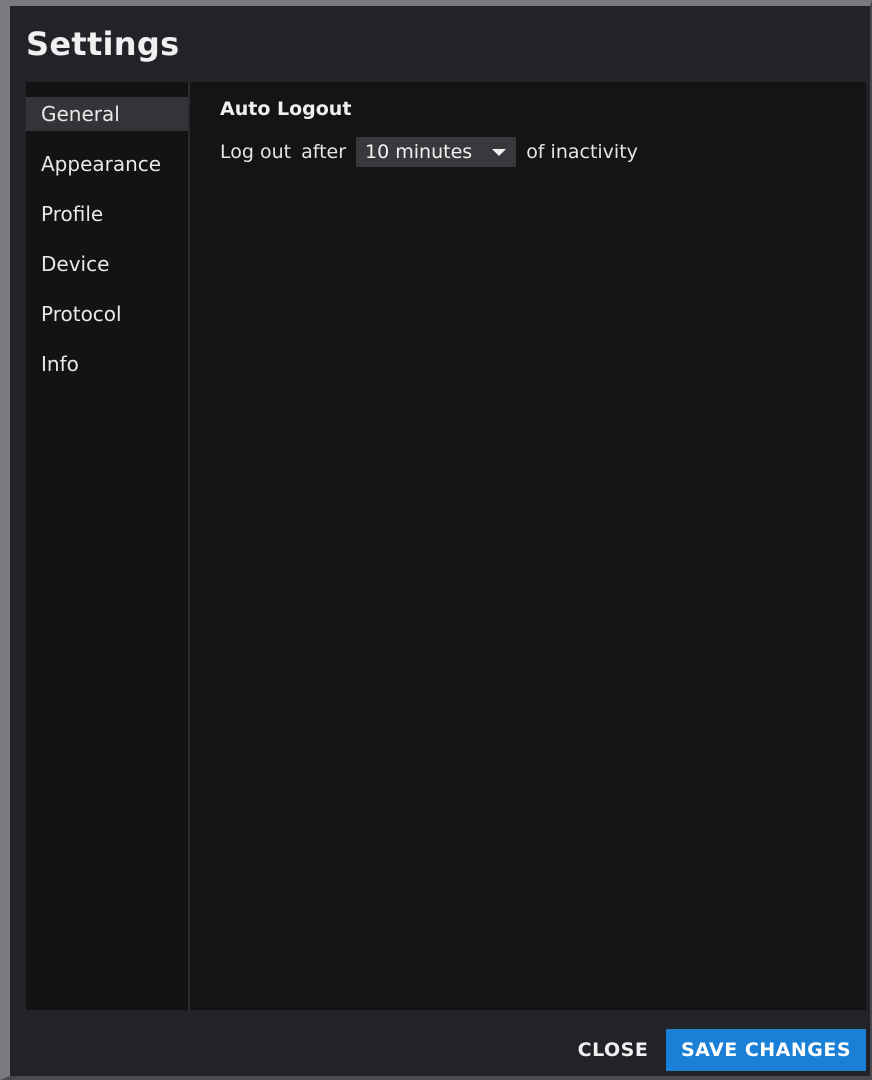 This screenshot has height=1080, width=872. I want to click on caret-down-icon, so click(499, 152).